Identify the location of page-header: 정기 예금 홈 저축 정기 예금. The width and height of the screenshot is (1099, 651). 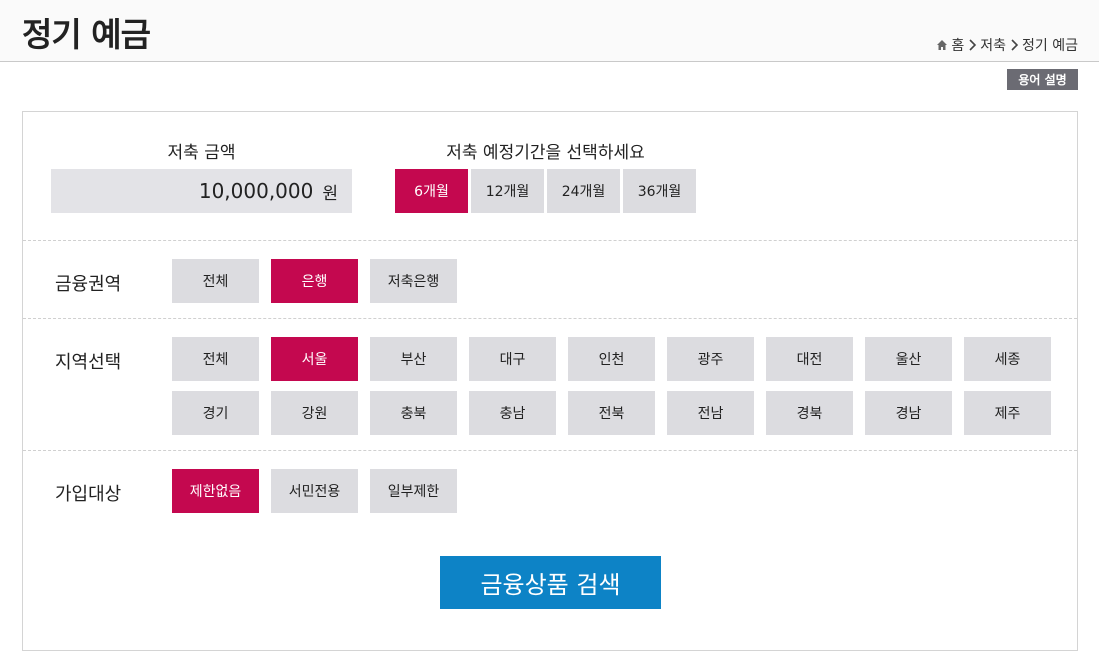
(549, 31).